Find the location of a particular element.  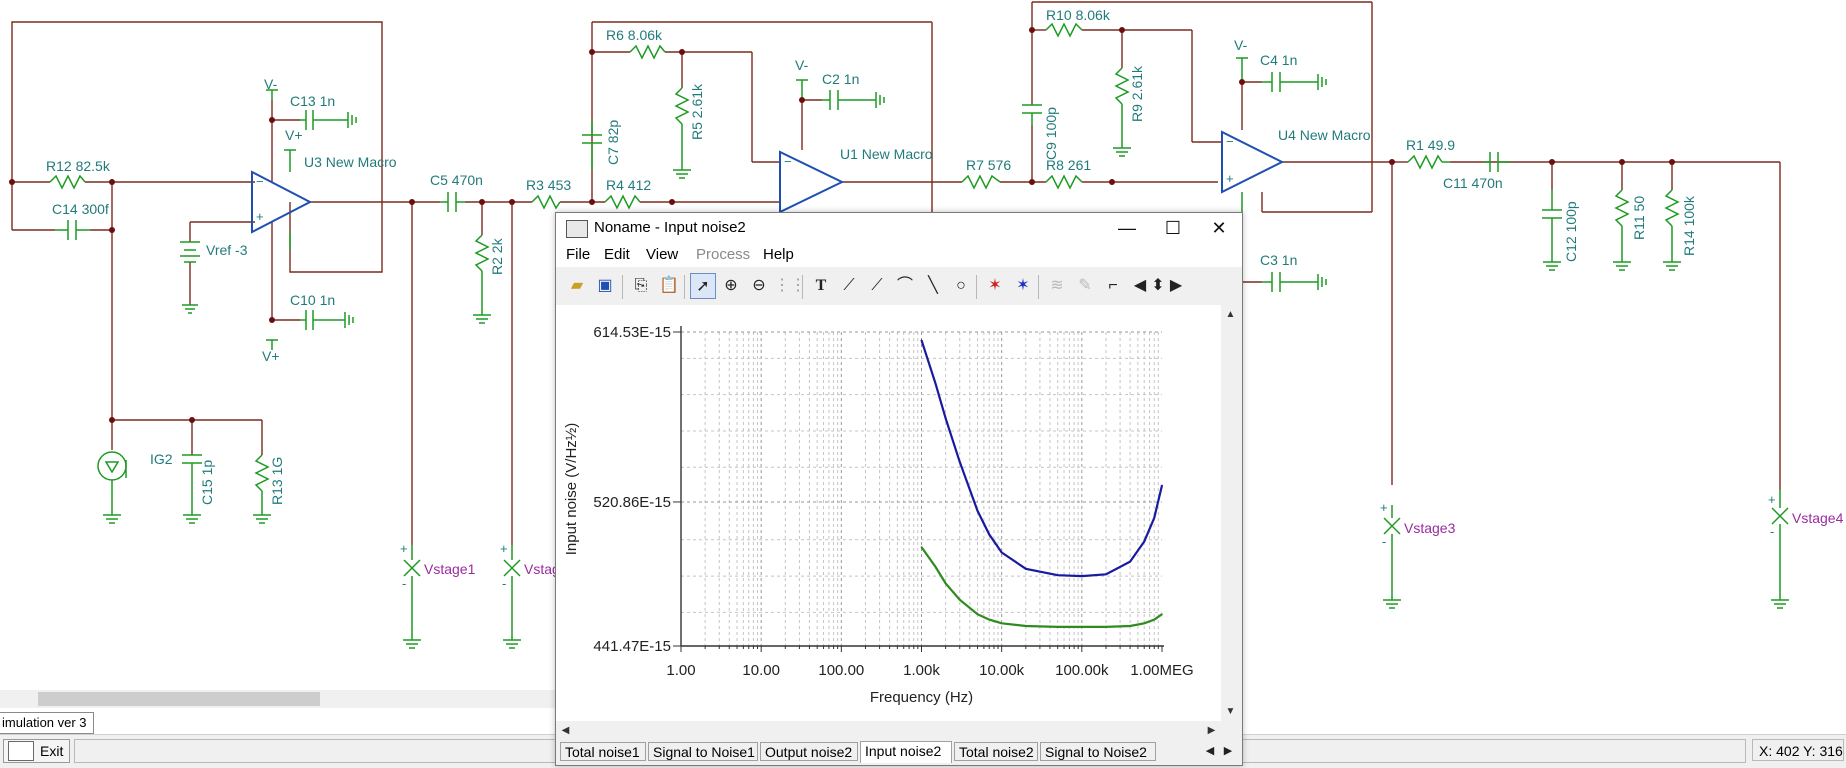

r7-label: R7 576 is located at coordinates (988, 165).